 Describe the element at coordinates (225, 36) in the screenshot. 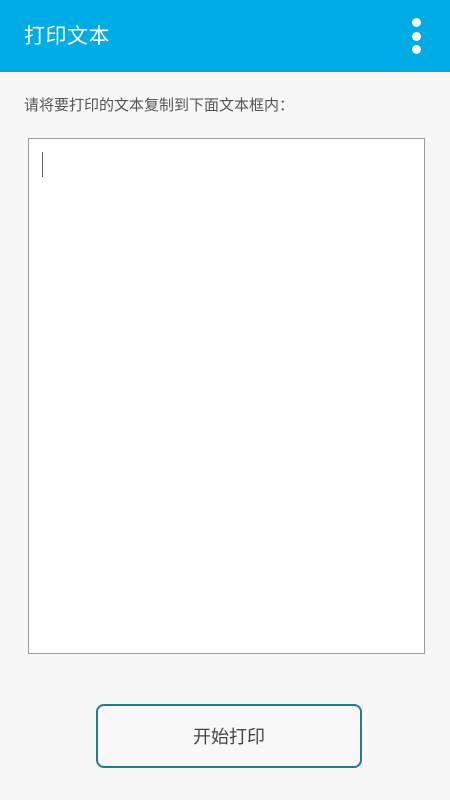

I see `app-bar: 打印文本` at that location.